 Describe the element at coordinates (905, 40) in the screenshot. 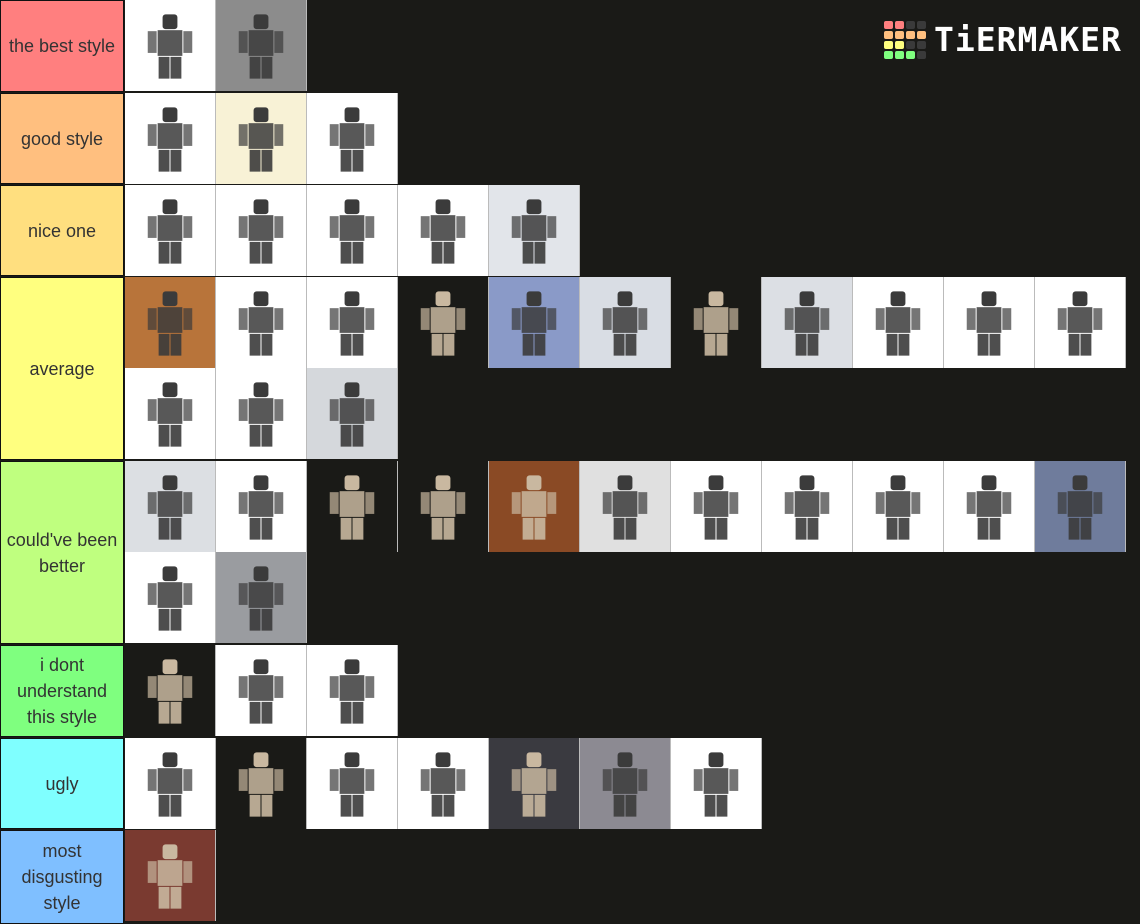

I see `logo-grid-icon` at that location.